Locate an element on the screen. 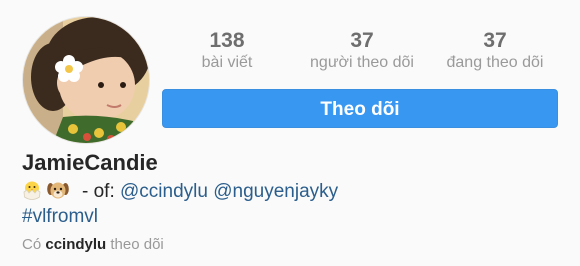  followed-by-prefix: Có is located at coordinates (32, 244).